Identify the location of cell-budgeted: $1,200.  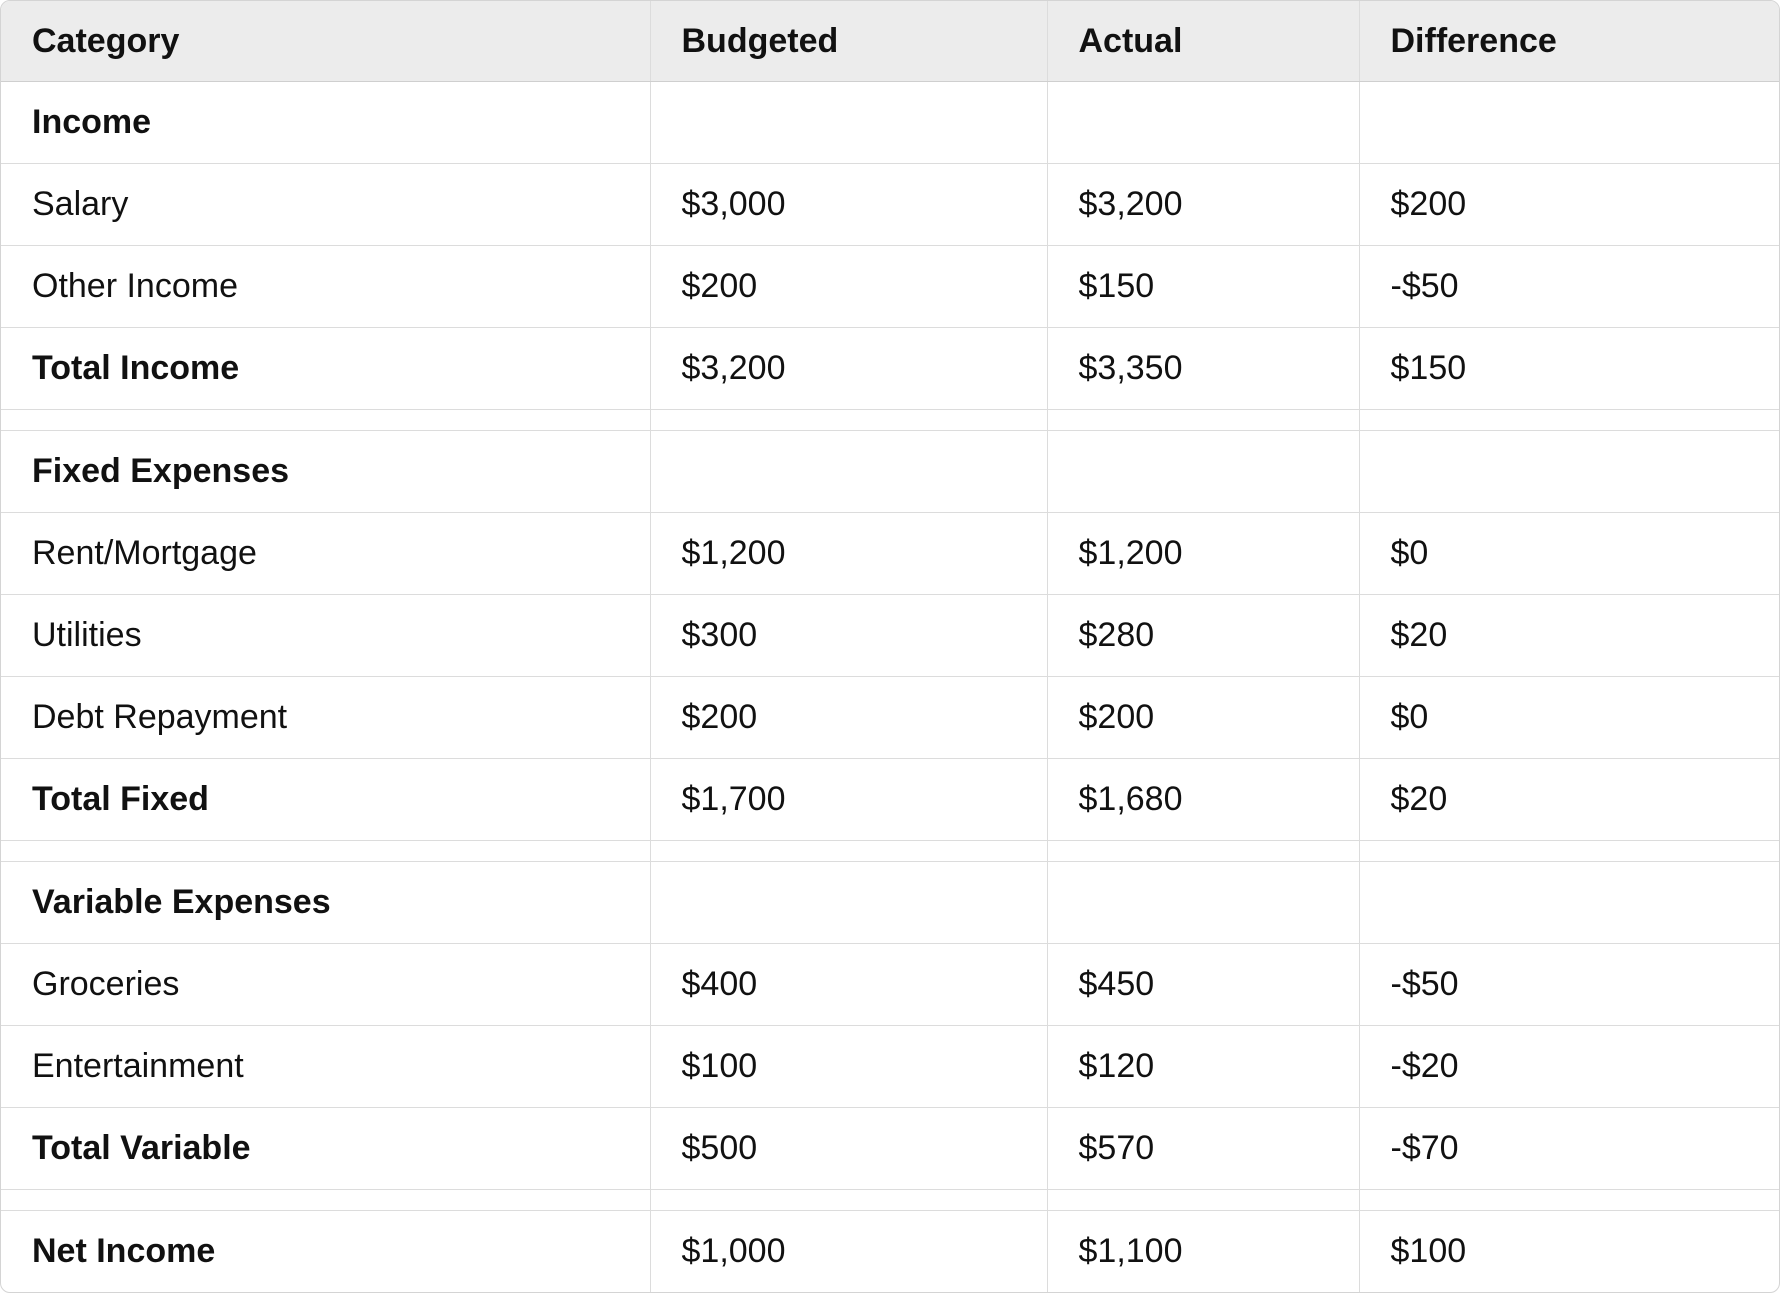
(849, 553).